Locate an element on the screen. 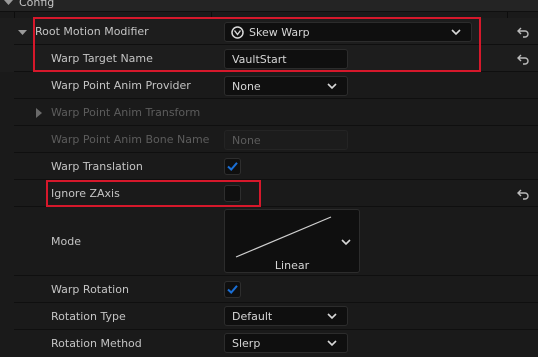  property-row-warp-point-anim-provider: Warp Point Anim Provider None is located at coordinates (269, 85).